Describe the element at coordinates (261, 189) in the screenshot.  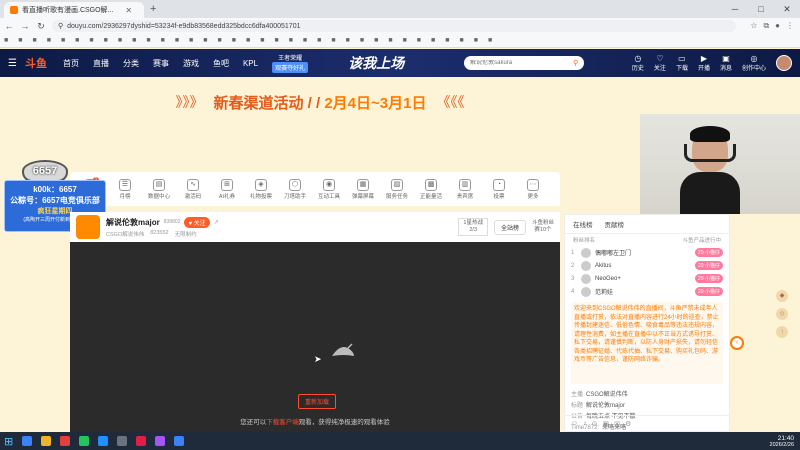
I see `toolbar-item: ◈ 礼物投票` at that location.